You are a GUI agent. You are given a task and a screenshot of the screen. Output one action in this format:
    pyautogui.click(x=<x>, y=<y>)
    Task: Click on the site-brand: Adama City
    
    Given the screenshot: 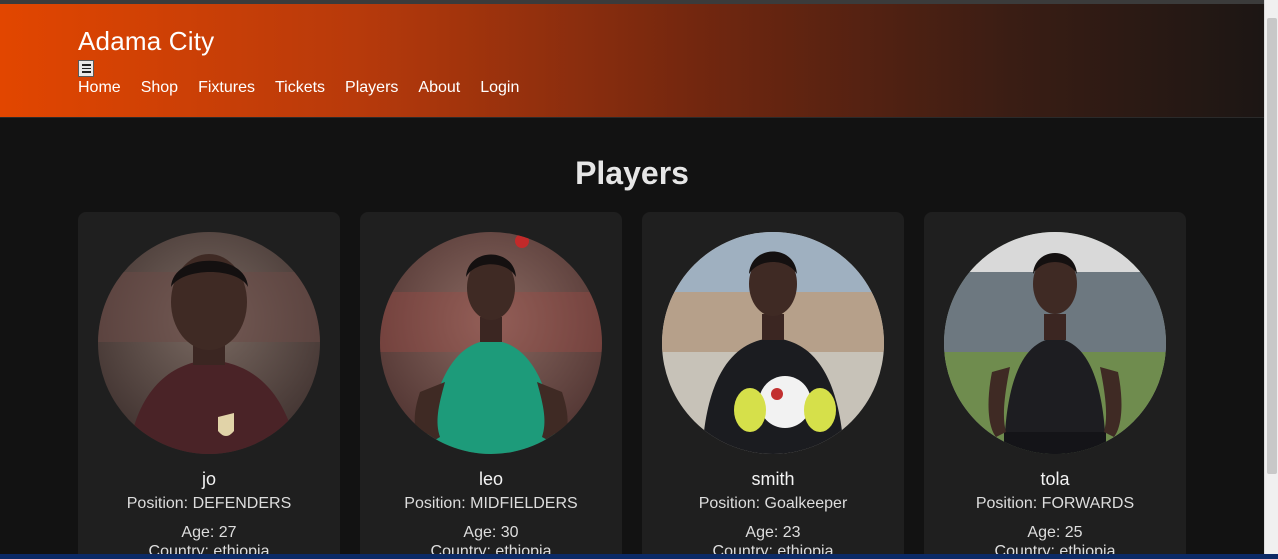 What is the action you would take?
    pyautogui.click(x=146, y=41)
    